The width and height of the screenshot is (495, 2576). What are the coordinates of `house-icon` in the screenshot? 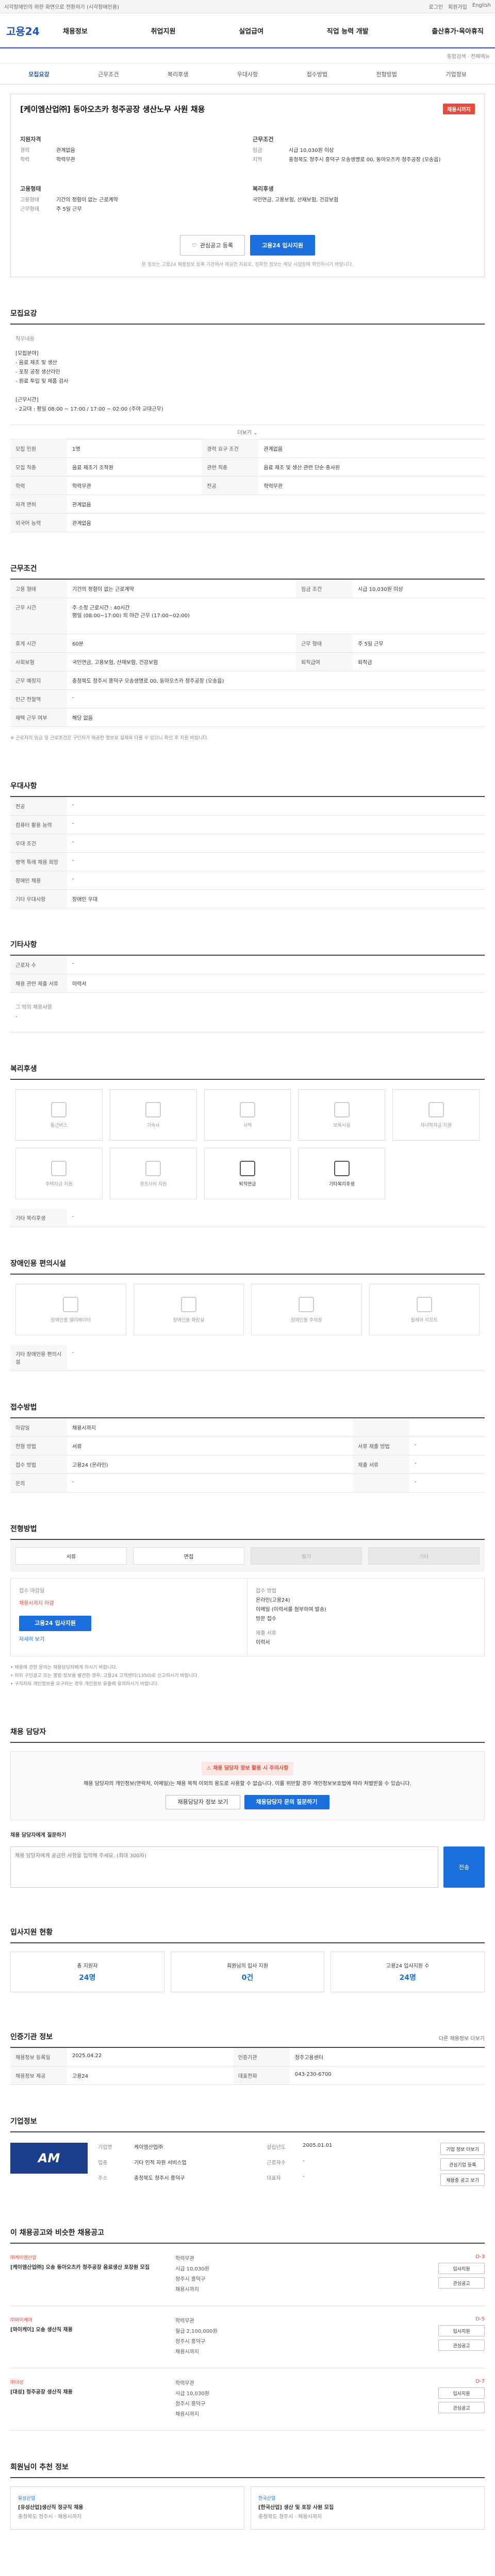 It's located at (247, 1109).